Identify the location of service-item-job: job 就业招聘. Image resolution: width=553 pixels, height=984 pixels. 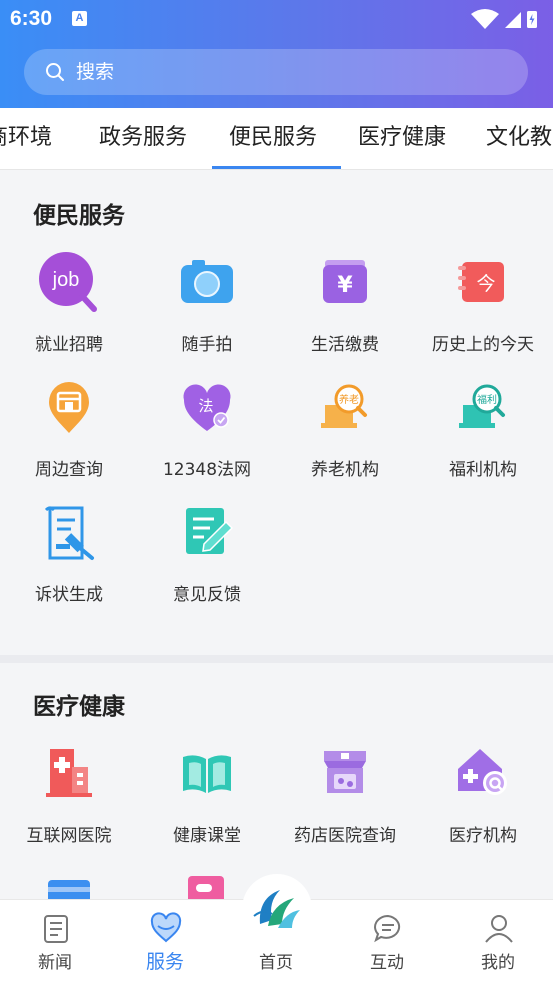
(69, 305).